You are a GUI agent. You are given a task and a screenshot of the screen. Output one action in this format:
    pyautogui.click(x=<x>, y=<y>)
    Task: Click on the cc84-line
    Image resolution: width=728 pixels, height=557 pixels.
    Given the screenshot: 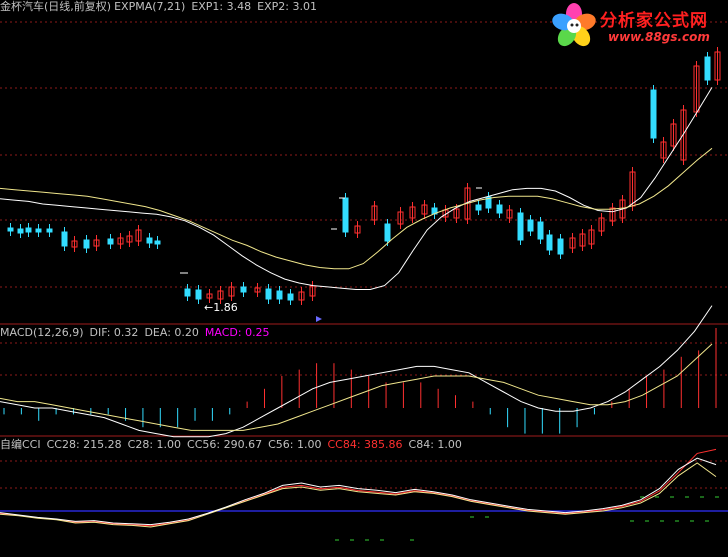 What is the action you would take?
    pyautogui.click(x=358, y=487)
    